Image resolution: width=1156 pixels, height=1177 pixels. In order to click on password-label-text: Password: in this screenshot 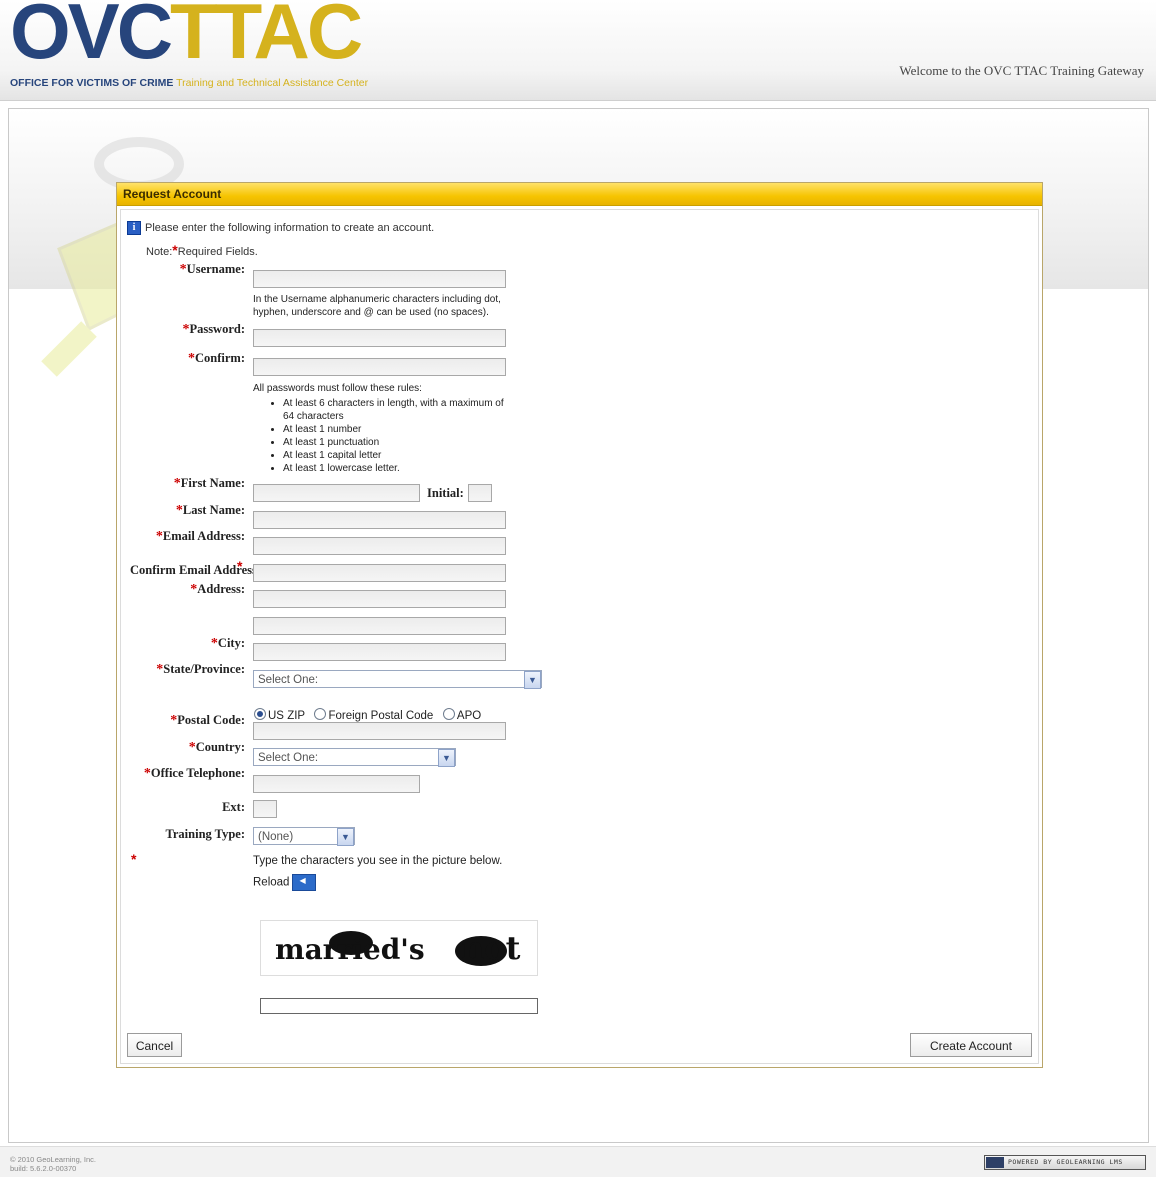, I will do `click(217, 329)`.